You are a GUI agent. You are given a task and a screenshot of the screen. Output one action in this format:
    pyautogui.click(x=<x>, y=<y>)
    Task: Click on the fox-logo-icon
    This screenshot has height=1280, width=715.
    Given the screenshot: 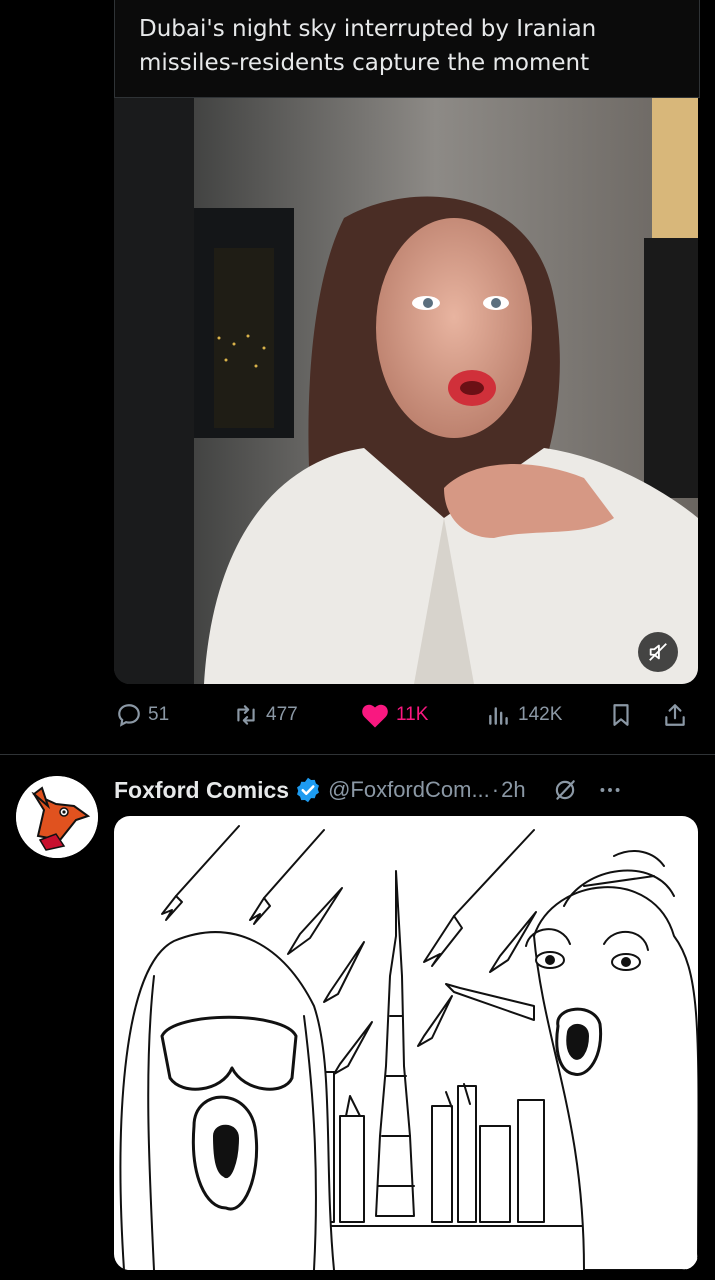 What is the action you would take?
    pyautogui.click(x=57, y=817)
    